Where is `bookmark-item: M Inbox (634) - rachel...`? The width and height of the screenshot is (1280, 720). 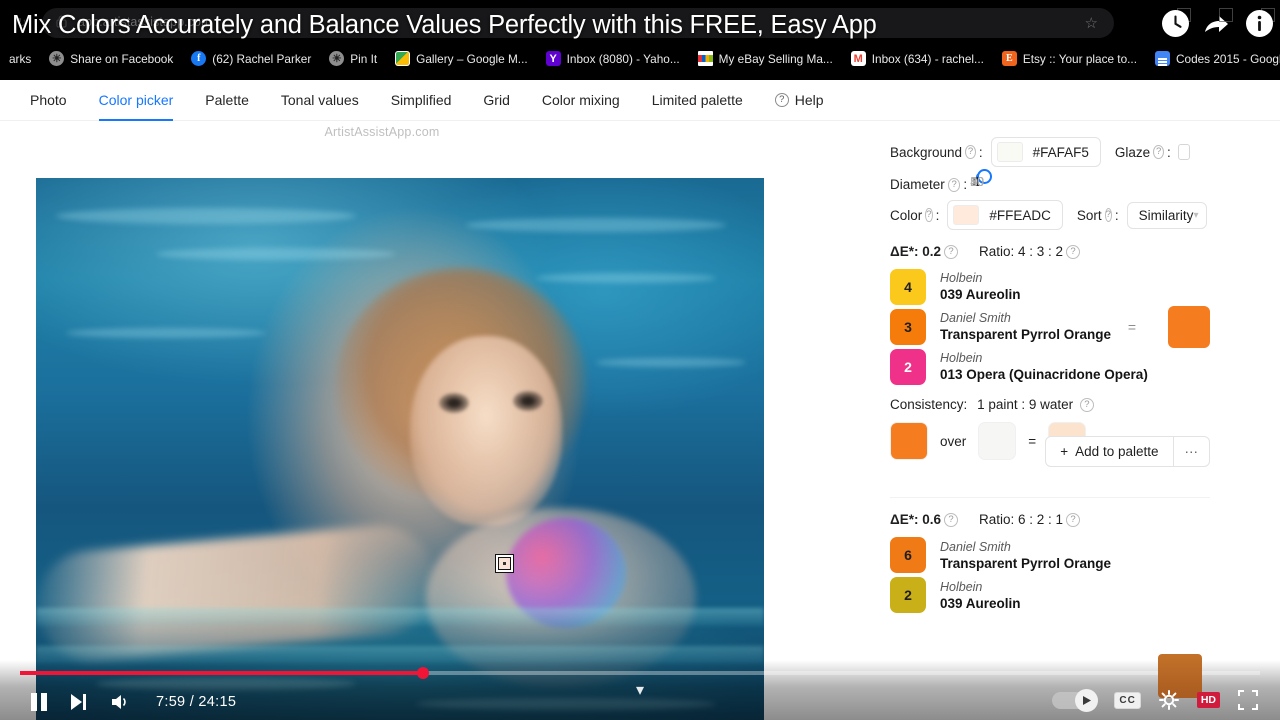 bookmark-item: M Inbox (634) - rachel... is located at coordinates (917, 59).